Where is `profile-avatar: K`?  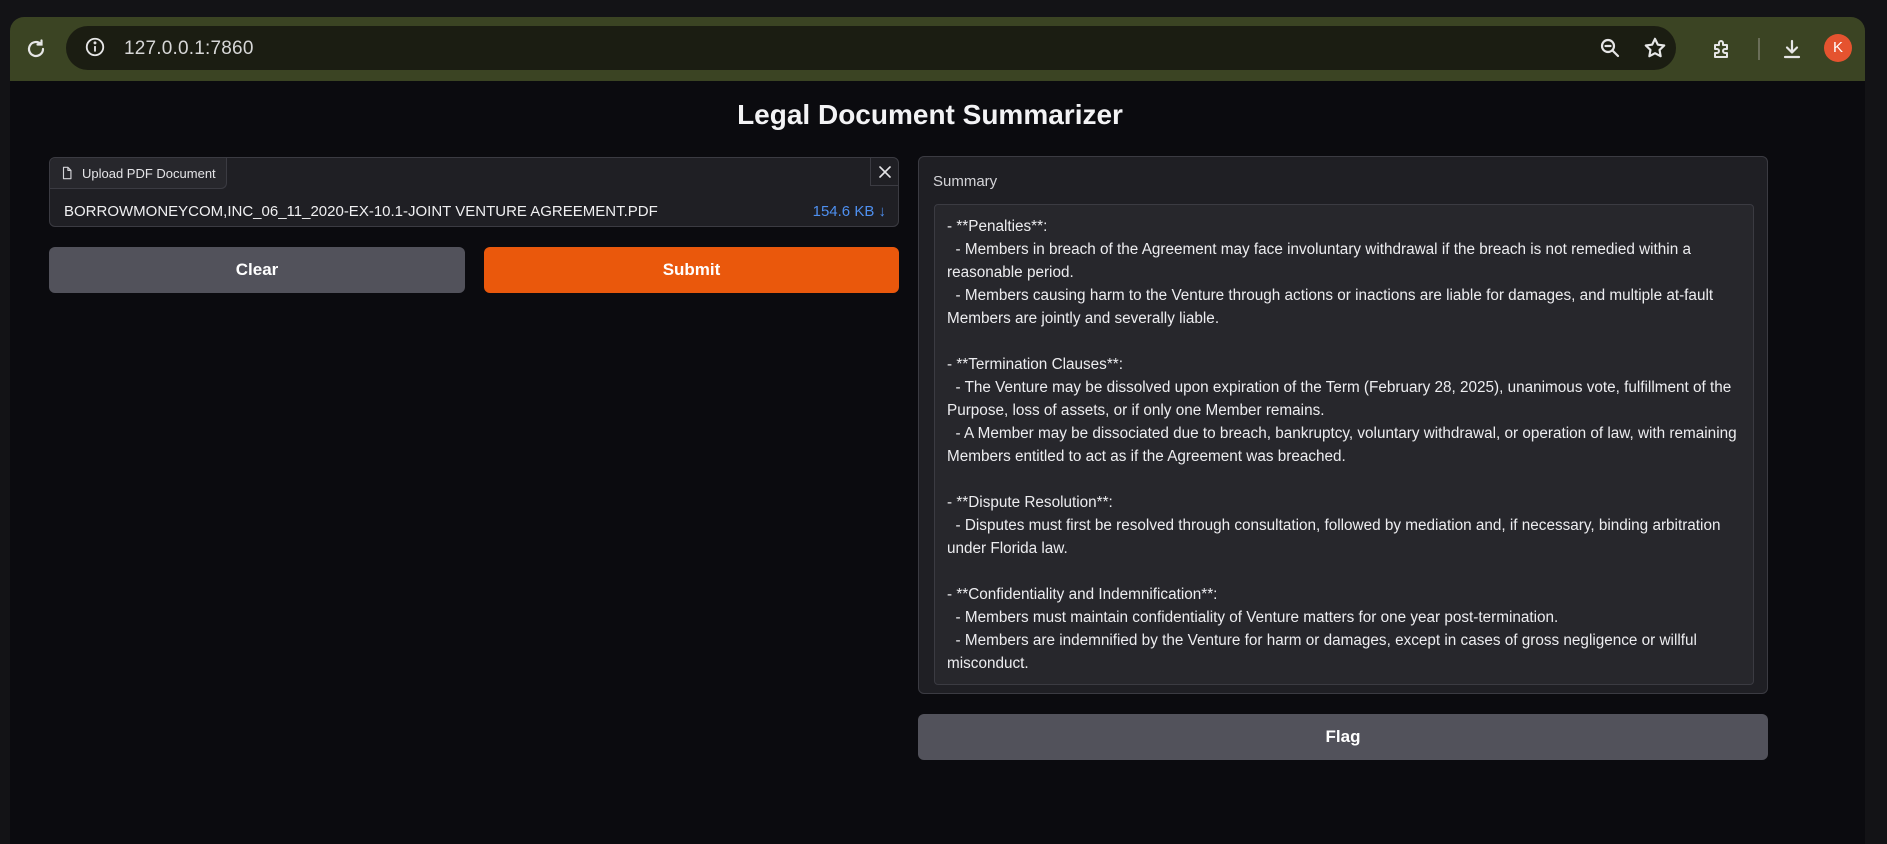 profile-avatar: K is located at coordinates (1838, 48).